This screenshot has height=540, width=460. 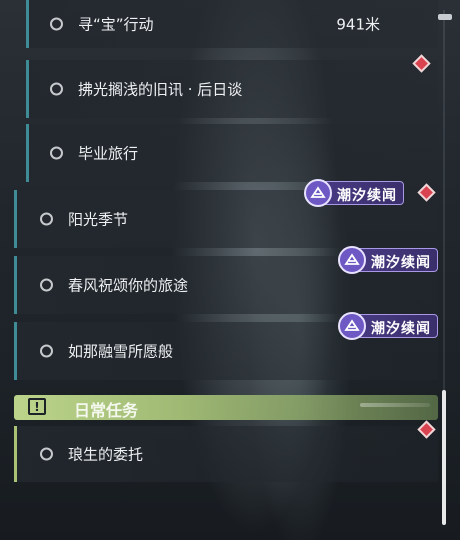 I want to click on quest-row-langsheng-commission: 琅生的委托, so click(x=226, y=454).